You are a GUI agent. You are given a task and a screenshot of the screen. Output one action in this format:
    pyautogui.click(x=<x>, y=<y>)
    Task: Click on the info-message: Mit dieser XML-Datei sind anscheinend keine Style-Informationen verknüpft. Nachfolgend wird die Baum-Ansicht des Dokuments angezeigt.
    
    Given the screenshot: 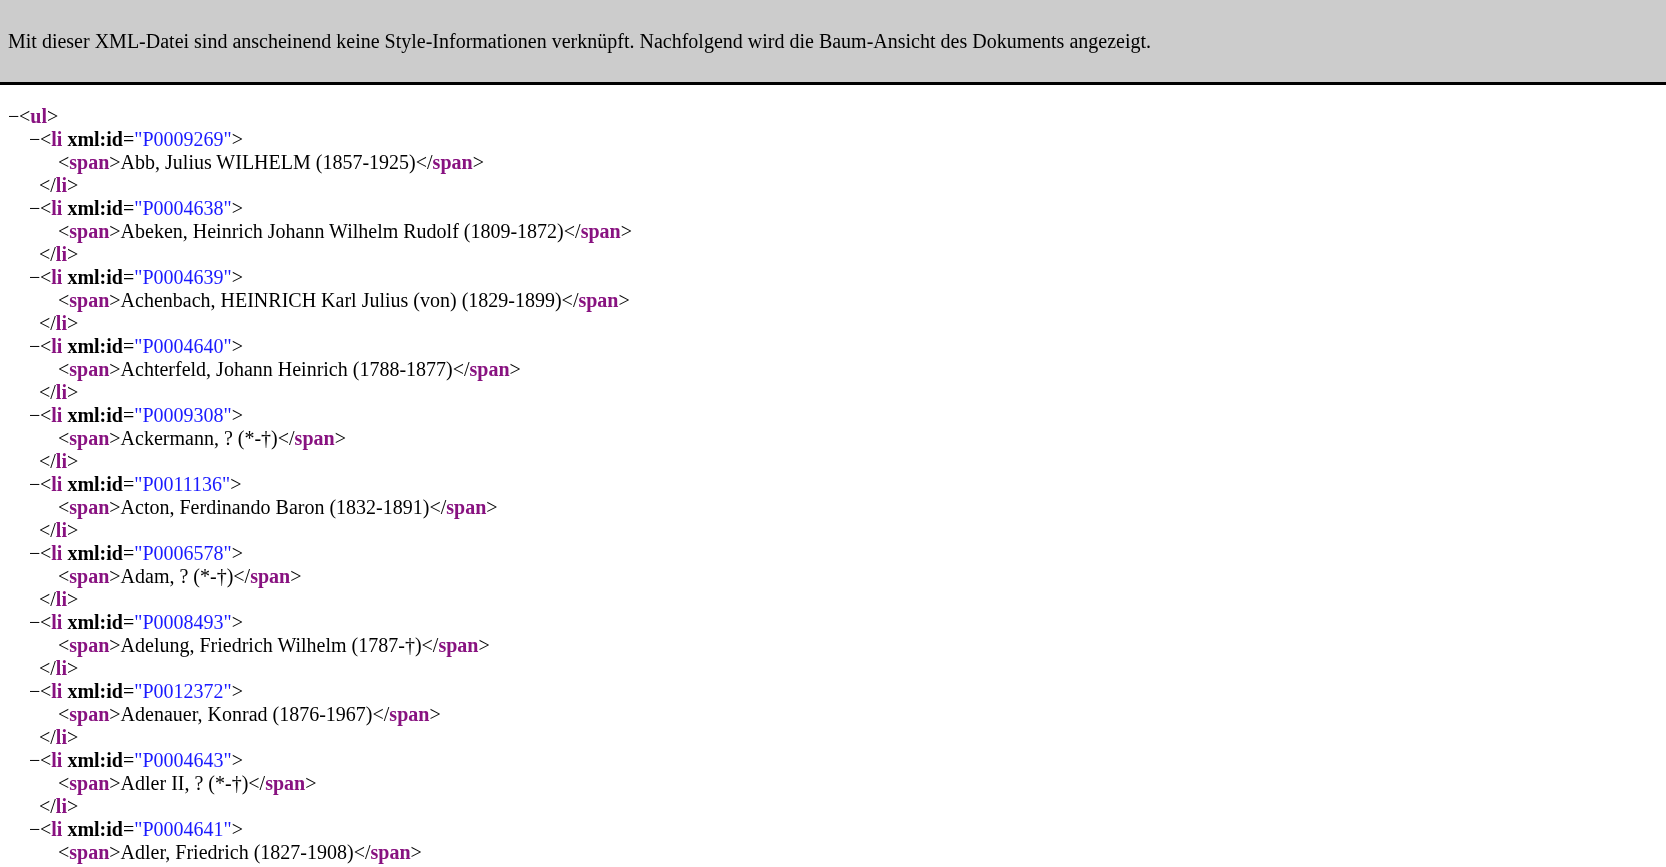 What is the action you would take?
    pyautogui.click(x=580, y=41)
    